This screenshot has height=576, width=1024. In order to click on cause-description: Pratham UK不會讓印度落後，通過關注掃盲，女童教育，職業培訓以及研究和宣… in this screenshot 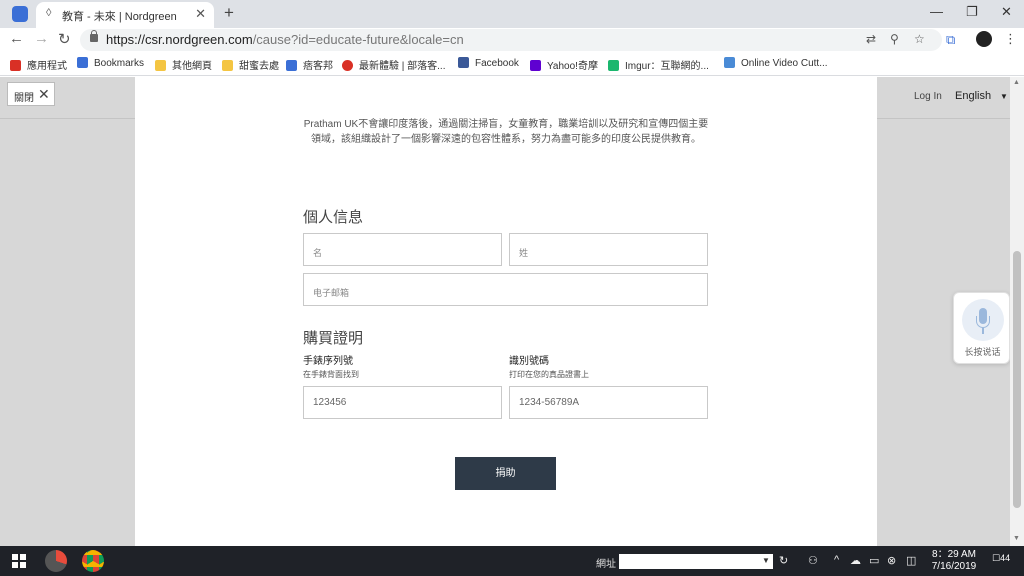, I will do `click(506, 132)`.